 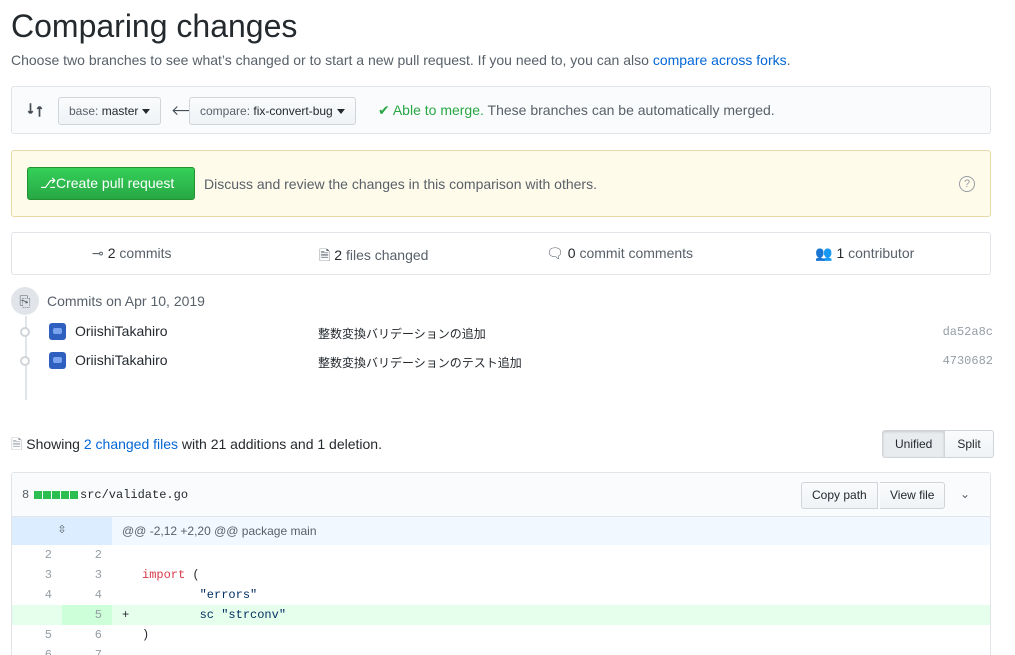 I want to click on line-code: import (, so click(x=171, y=575).